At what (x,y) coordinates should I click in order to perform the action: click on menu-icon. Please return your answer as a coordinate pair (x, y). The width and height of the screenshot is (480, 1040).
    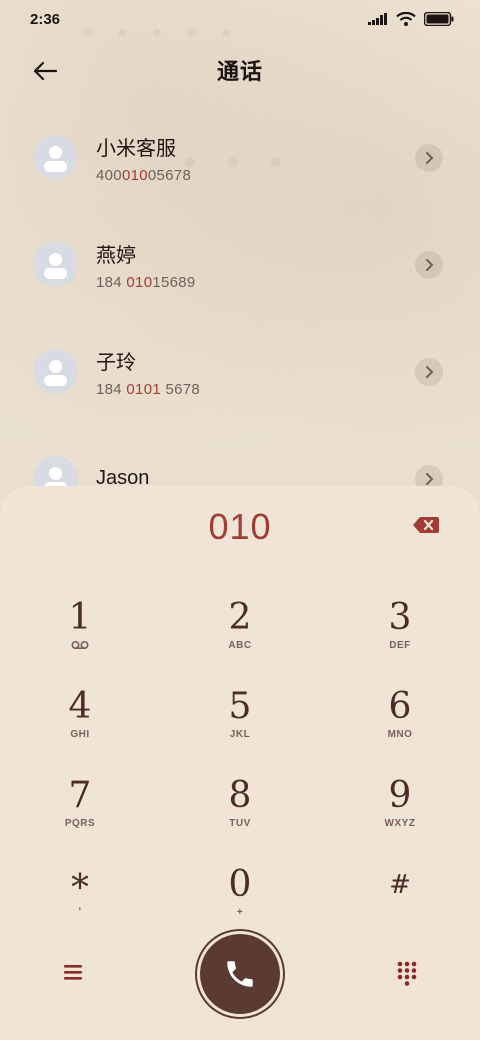
    Looking at the image, I should click on (73, 972).